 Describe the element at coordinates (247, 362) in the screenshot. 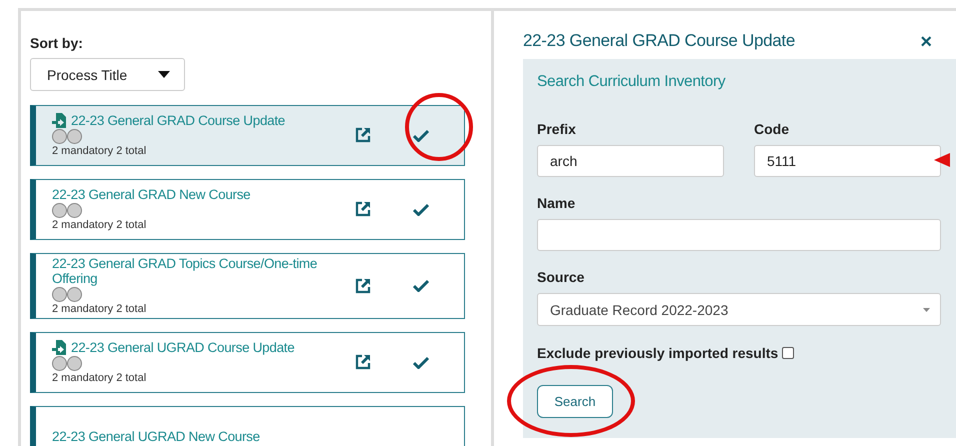

I see `process-card: 22-23 General UGRAD Course Update 2 mandatory 2 total` at that location.